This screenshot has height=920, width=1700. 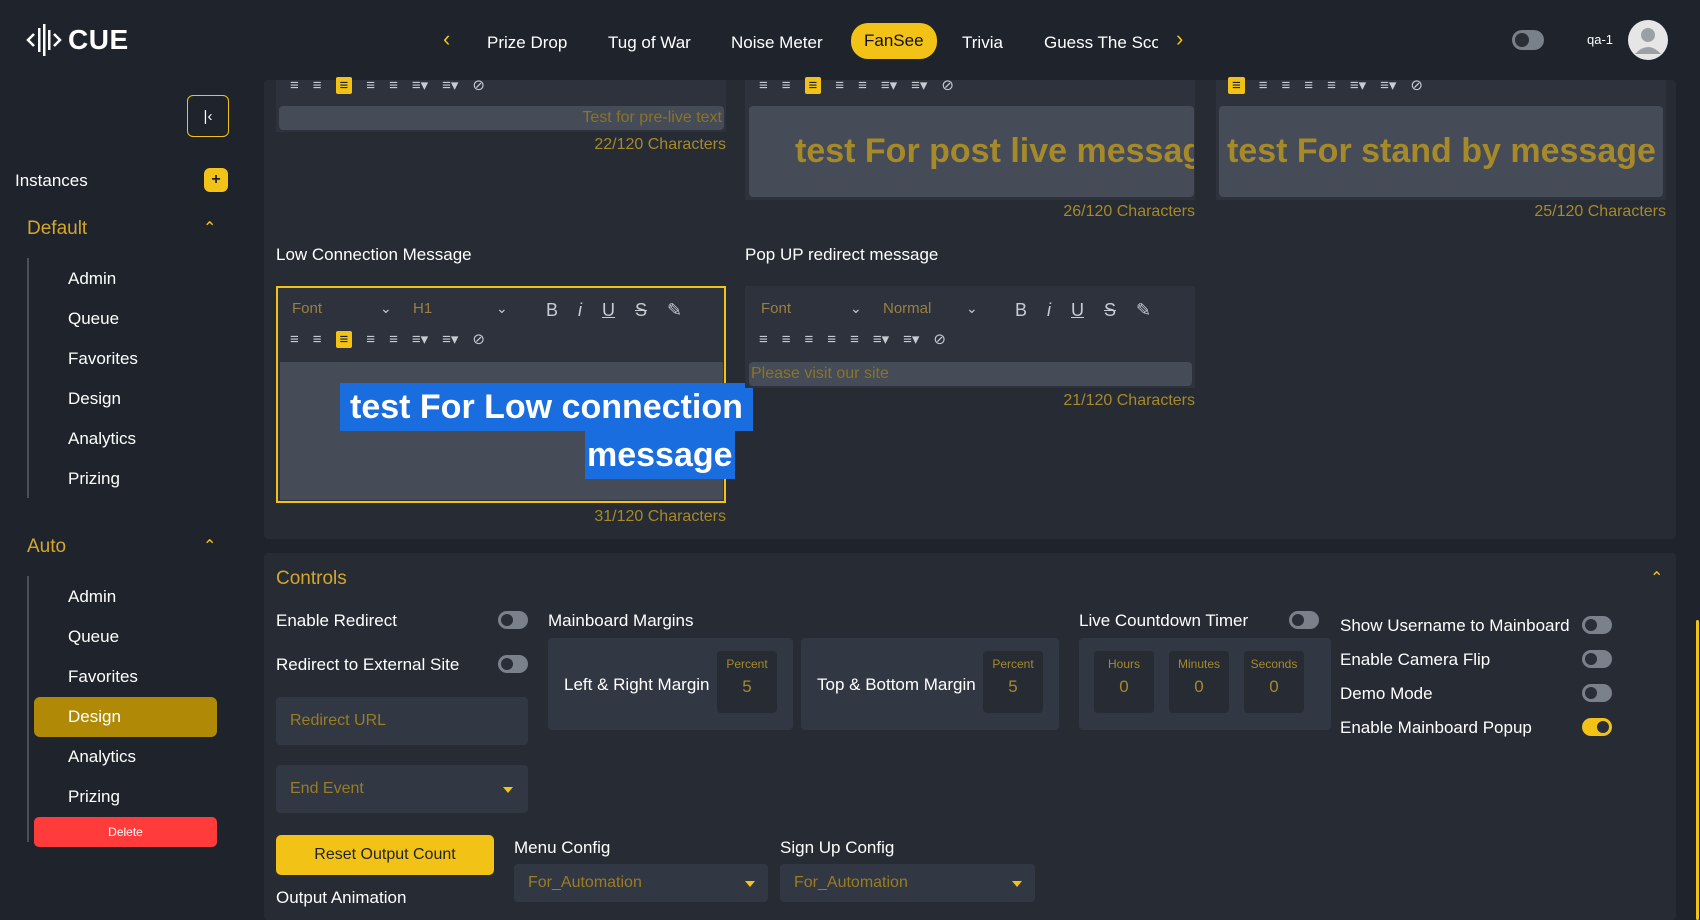 I want to click on size-select: Normal, so click(x=907, y=308).